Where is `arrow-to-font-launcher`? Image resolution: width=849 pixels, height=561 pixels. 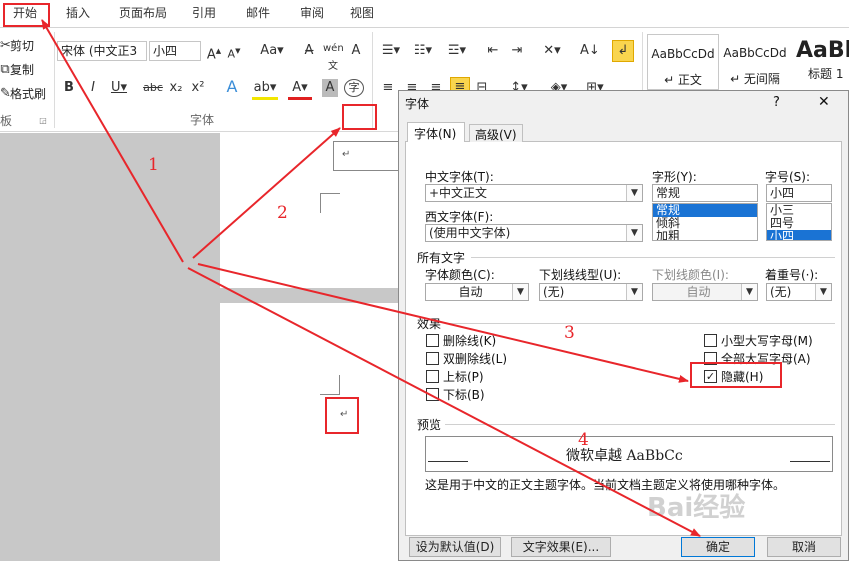
arrow-to-font-launcher is located at coordinates (266, 193).